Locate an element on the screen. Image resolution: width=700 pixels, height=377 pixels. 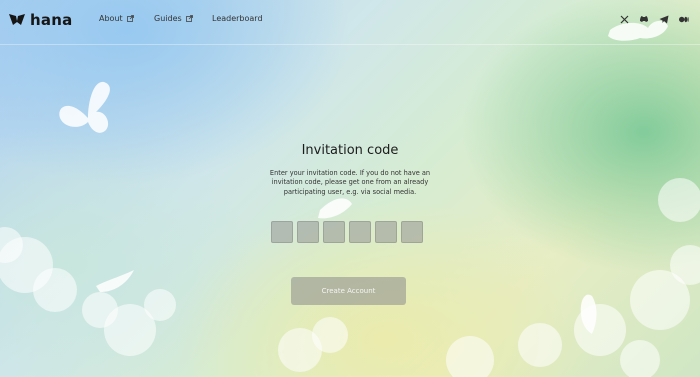
nav-item-leaderboard: Leaderboard is located at coordinates (237, 18).